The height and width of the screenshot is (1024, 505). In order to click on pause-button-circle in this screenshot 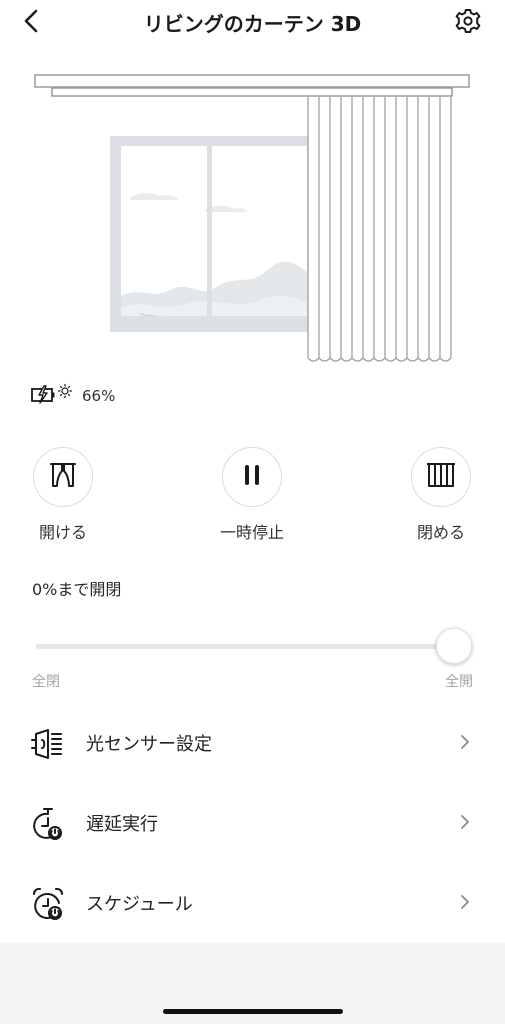, I will do `click(252, 477)`.